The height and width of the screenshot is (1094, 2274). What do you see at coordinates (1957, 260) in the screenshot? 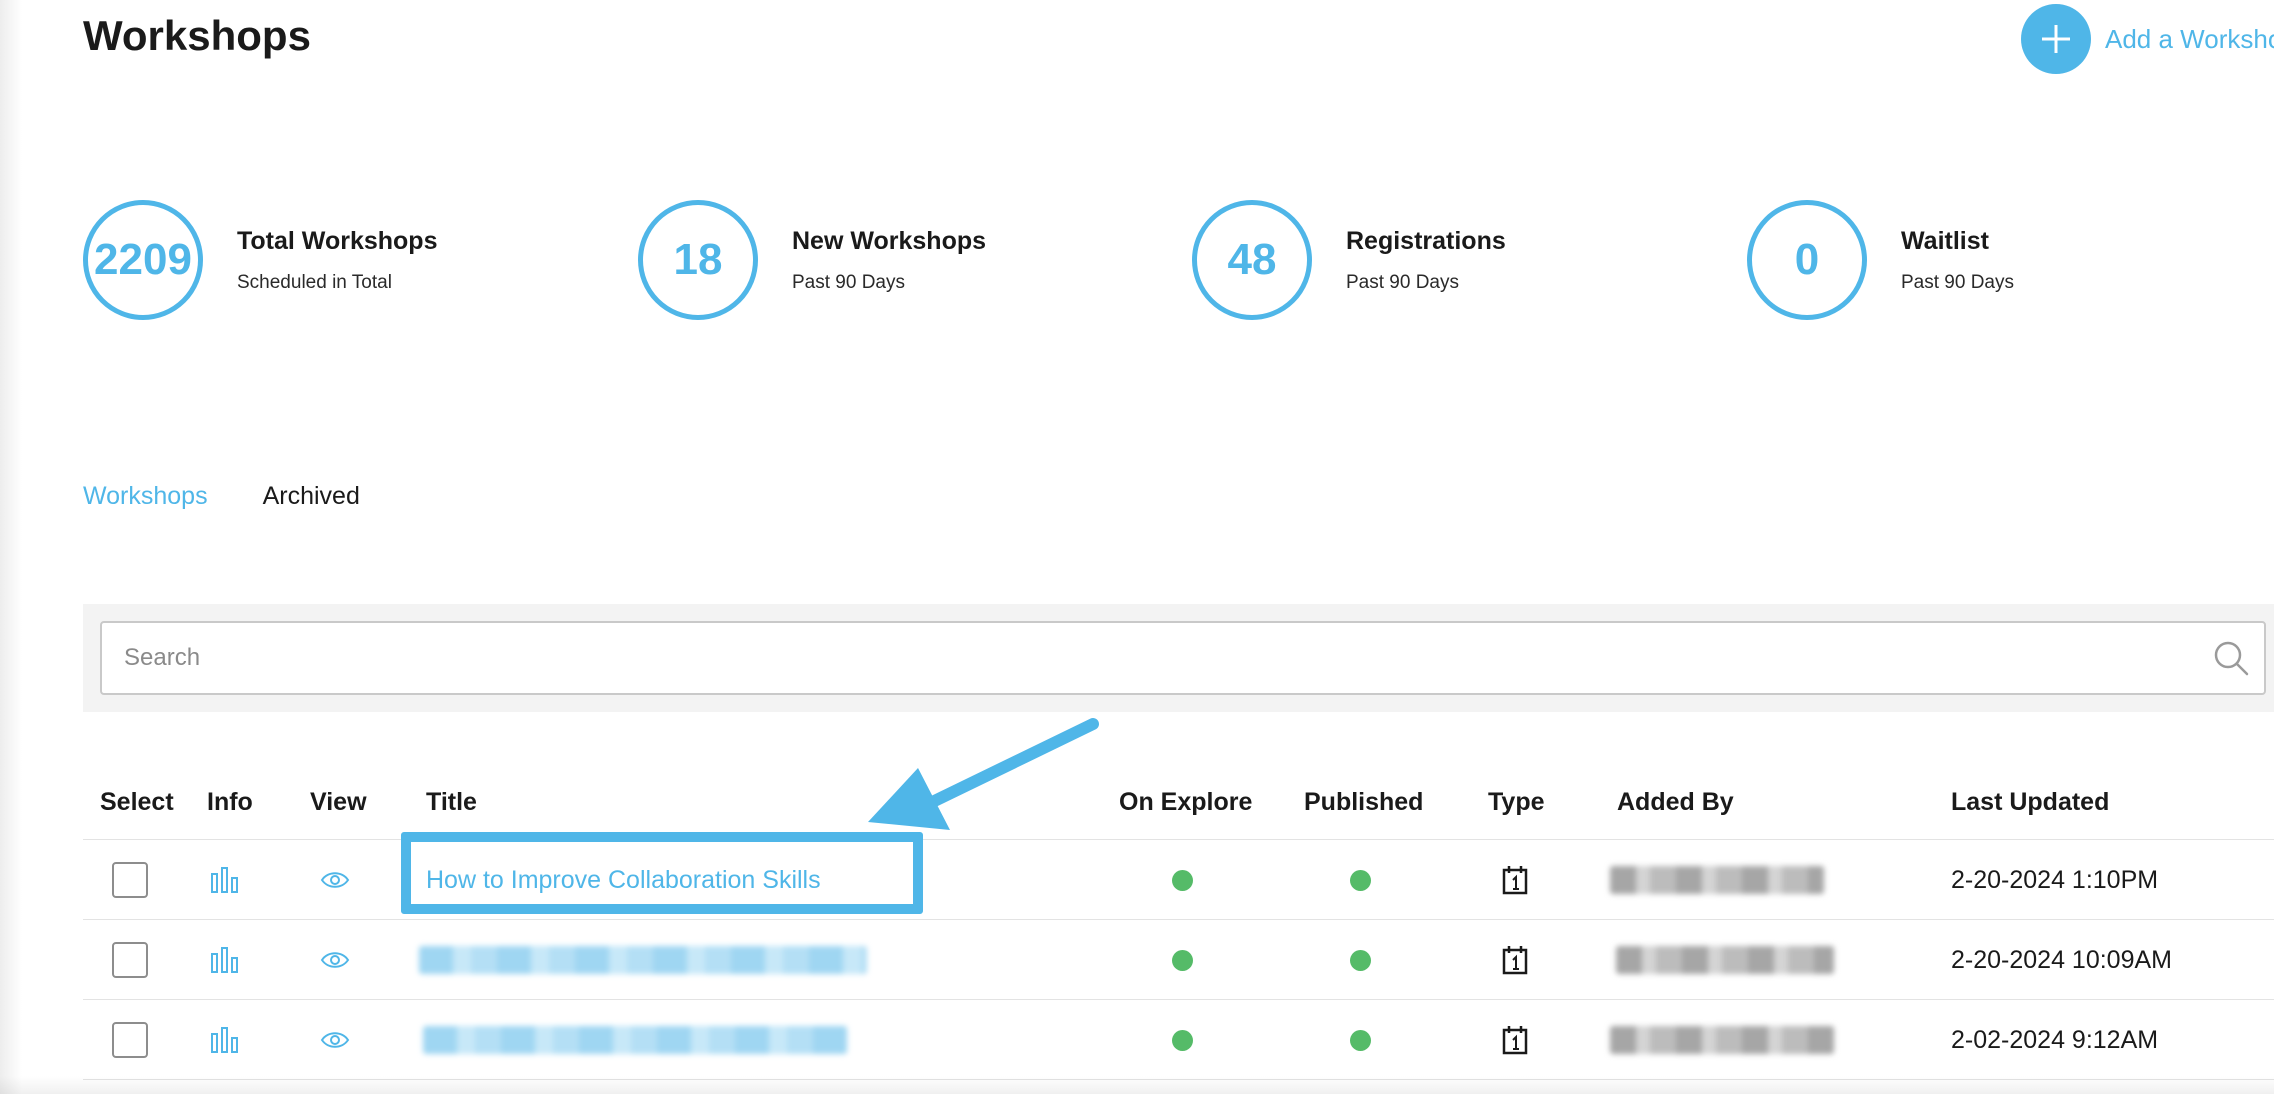
I see `stat-text: Waitlist Past 90 Days` at bounding box center [1957, 260].